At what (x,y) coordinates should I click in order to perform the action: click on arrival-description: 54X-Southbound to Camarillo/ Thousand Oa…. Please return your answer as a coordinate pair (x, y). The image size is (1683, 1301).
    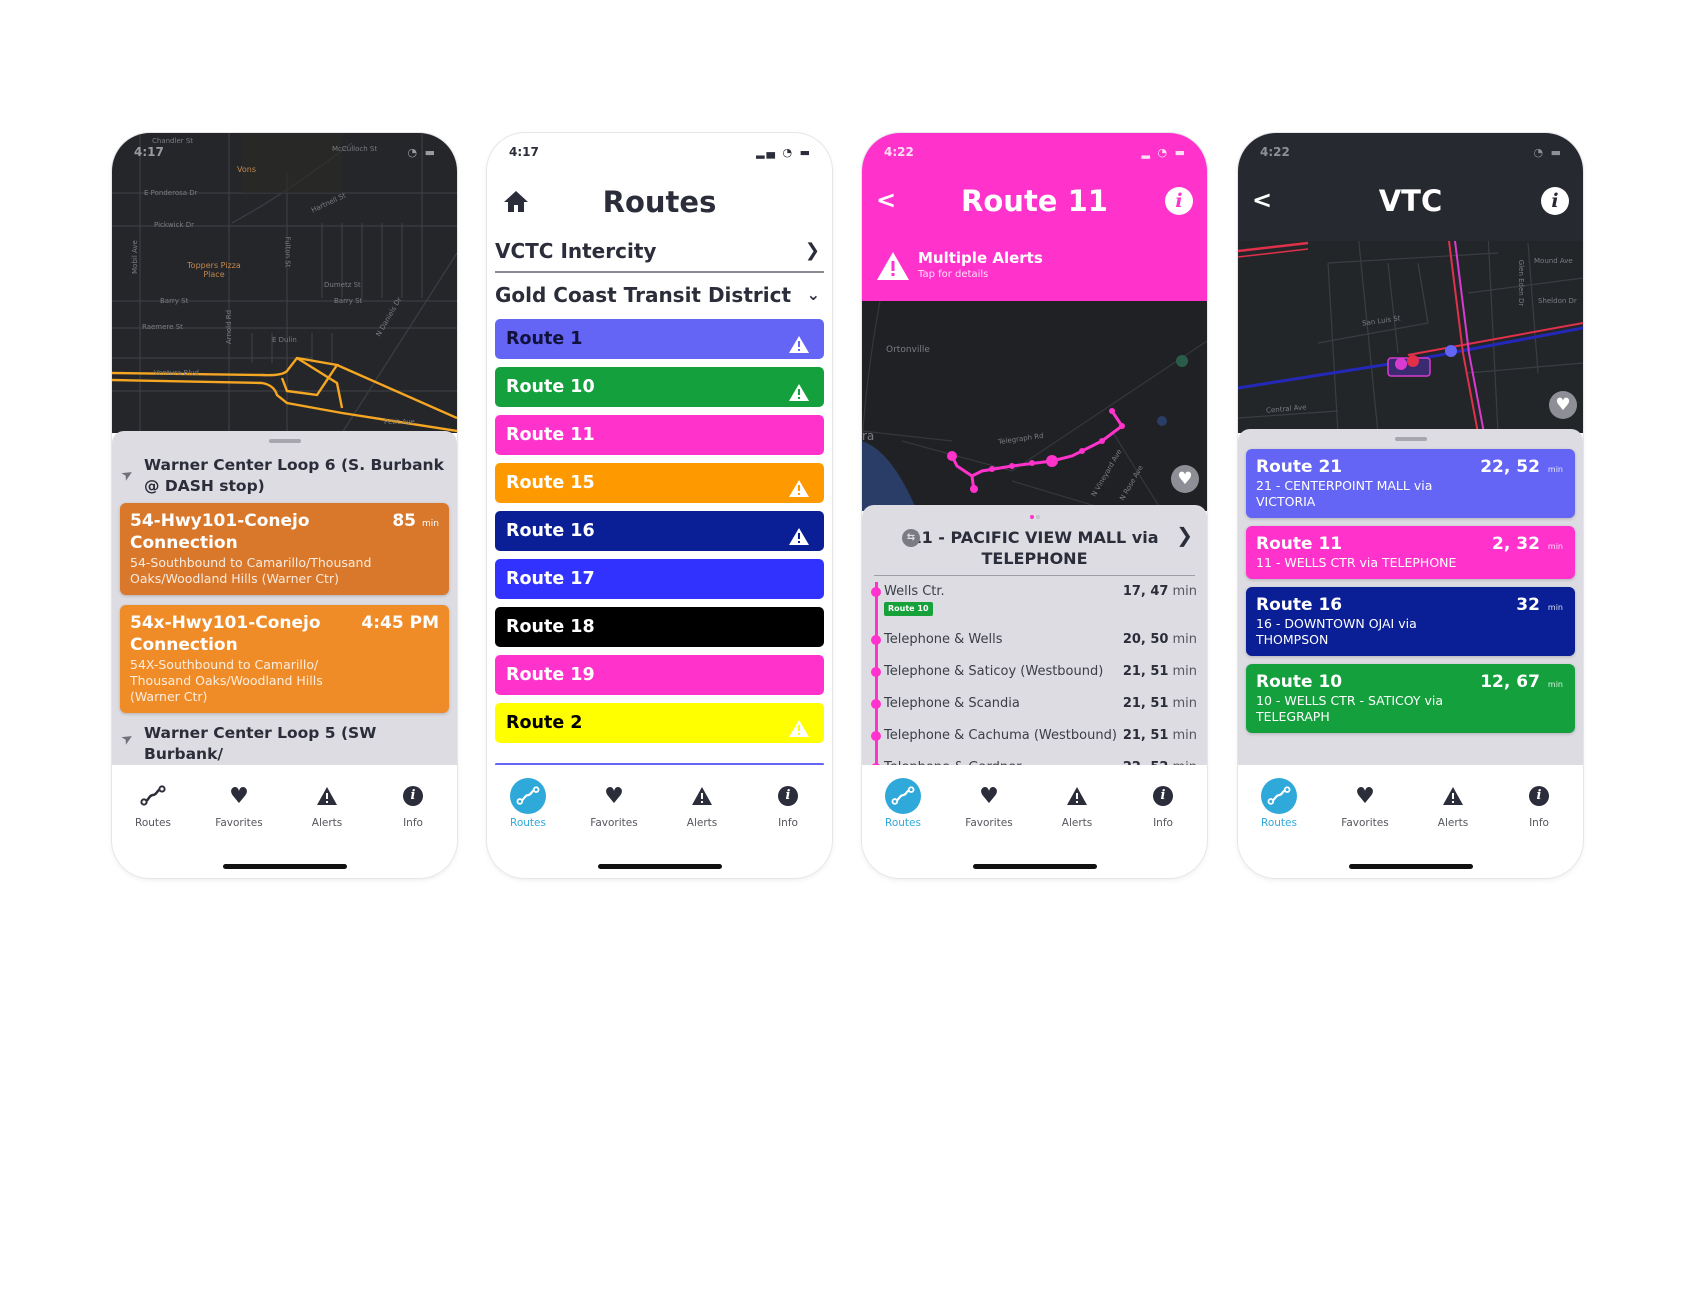
    Looking at the image, I should click on (226, 680).